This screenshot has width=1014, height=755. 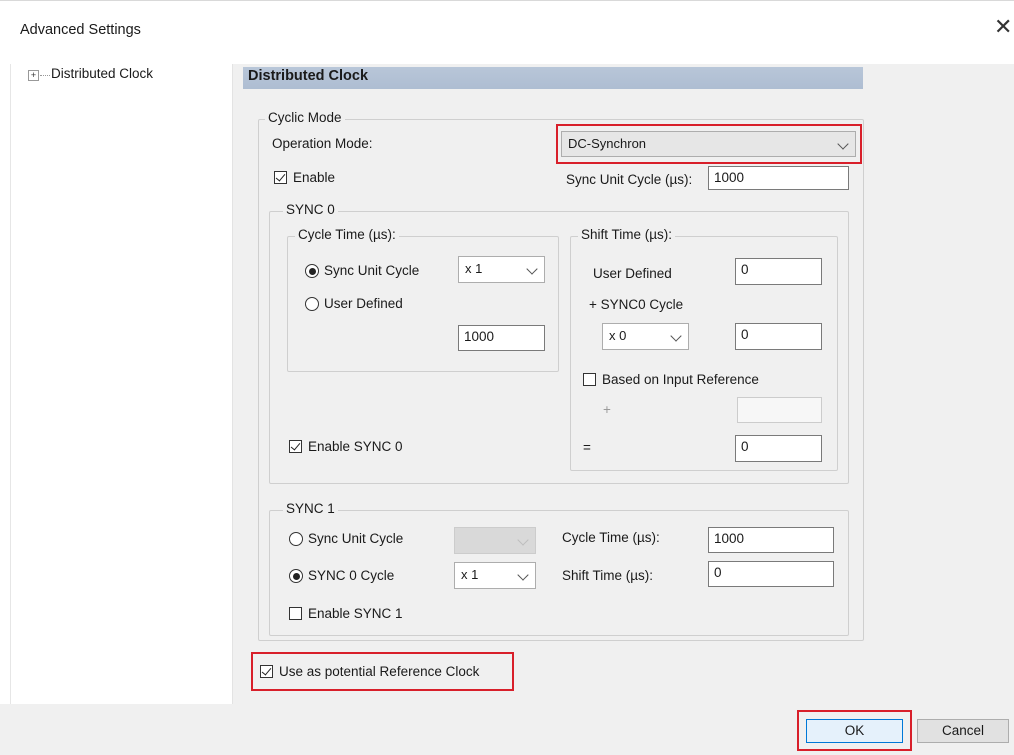 I want to click on enable-sync1-checkbox, so click(x=295, y=613).